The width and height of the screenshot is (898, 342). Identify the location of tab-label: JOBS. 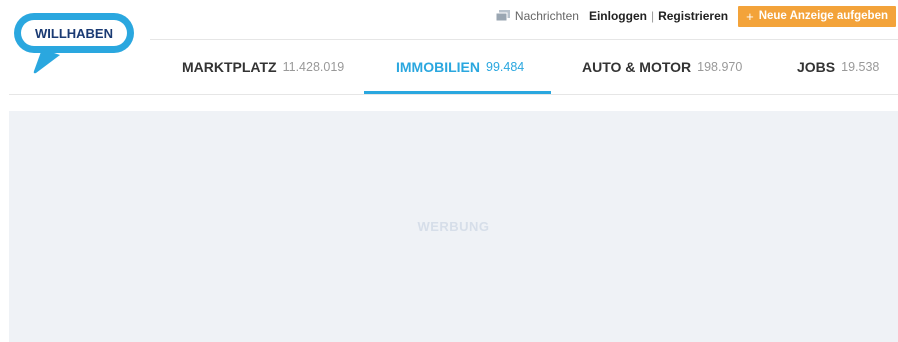
(816, 67).